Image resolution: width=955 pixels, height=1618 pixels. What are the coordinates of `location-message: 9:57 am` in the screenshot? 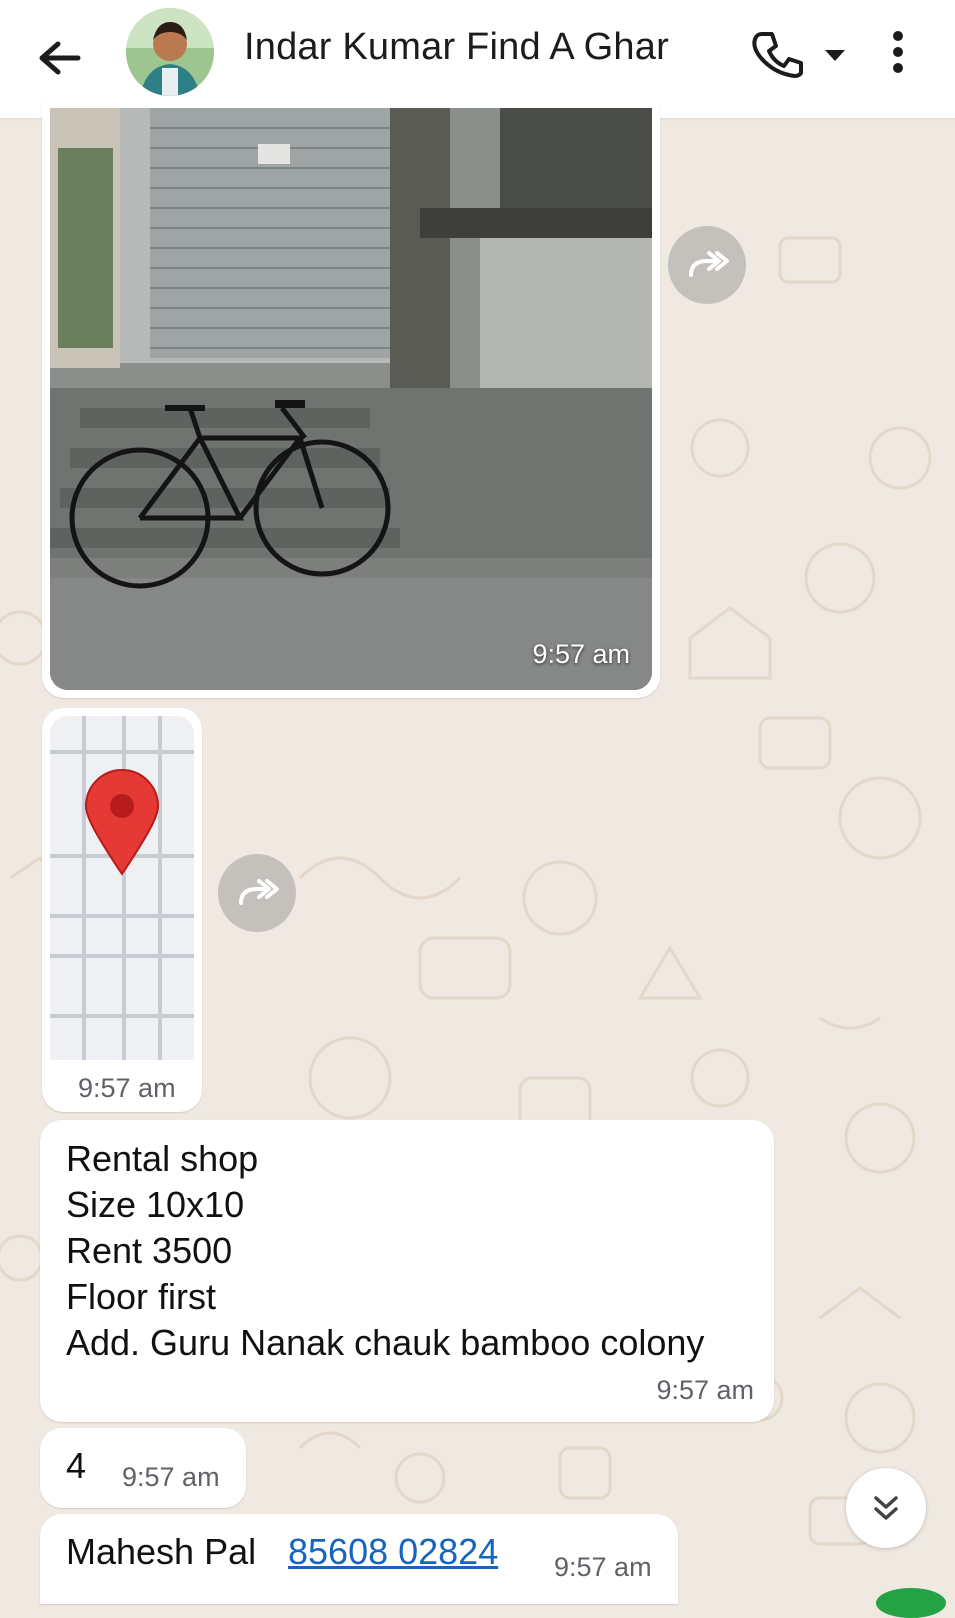 It's located at (122, 910).